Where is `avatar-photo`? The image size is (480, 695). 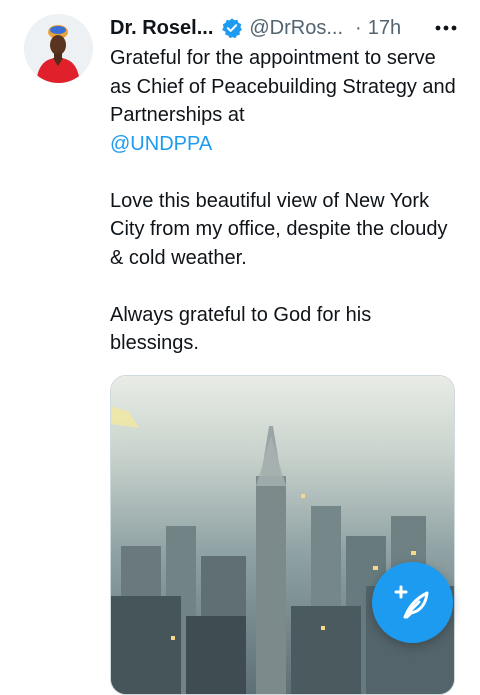
avatar-photo is located at coordinates (58, 48).